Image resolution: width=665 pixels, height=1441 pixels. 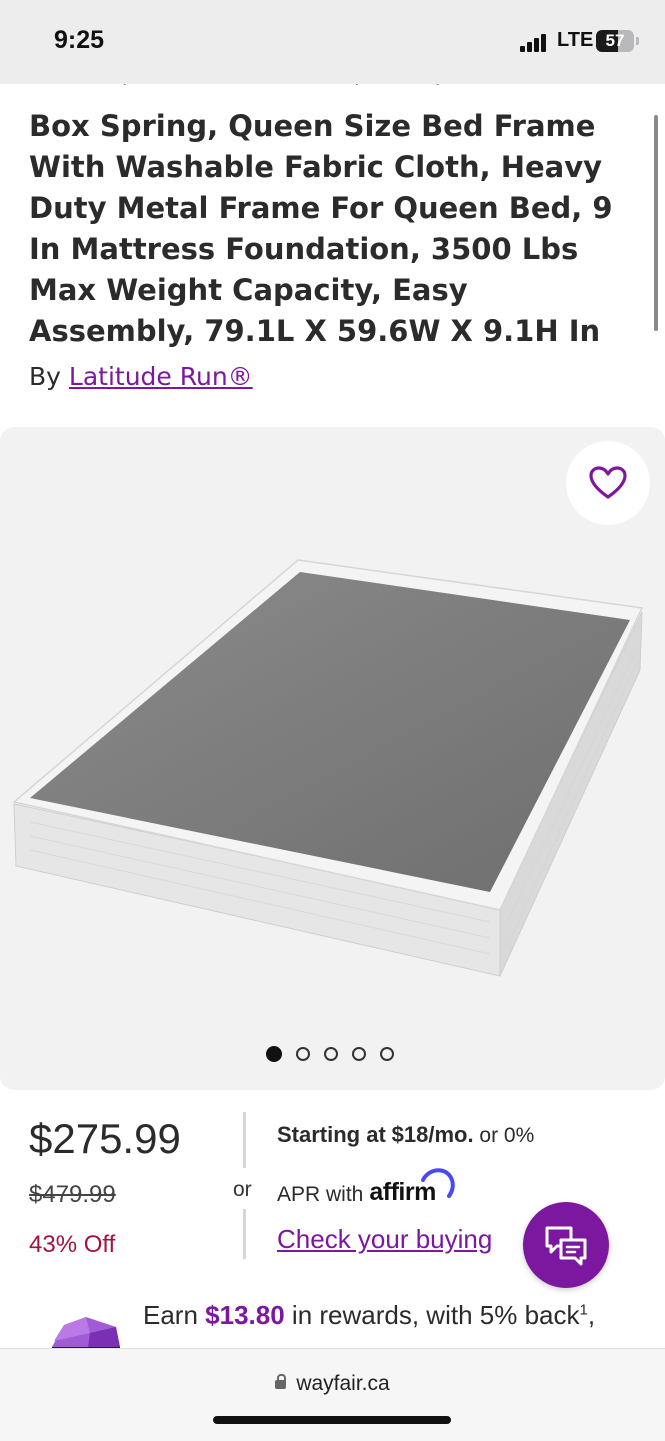 I want to click on signal-icon, so click(x=534, y=43).